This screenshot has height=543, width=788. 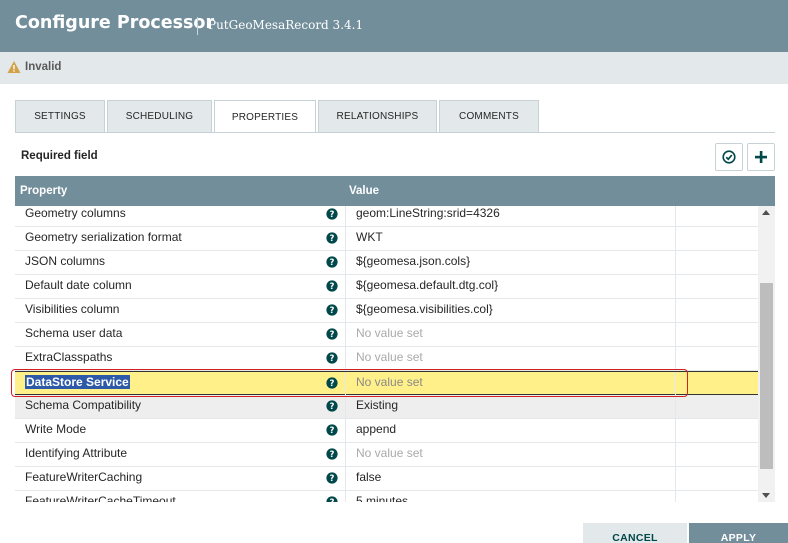 I want to click on tab-settings: SETTINGS, so click(x=60, y=116).